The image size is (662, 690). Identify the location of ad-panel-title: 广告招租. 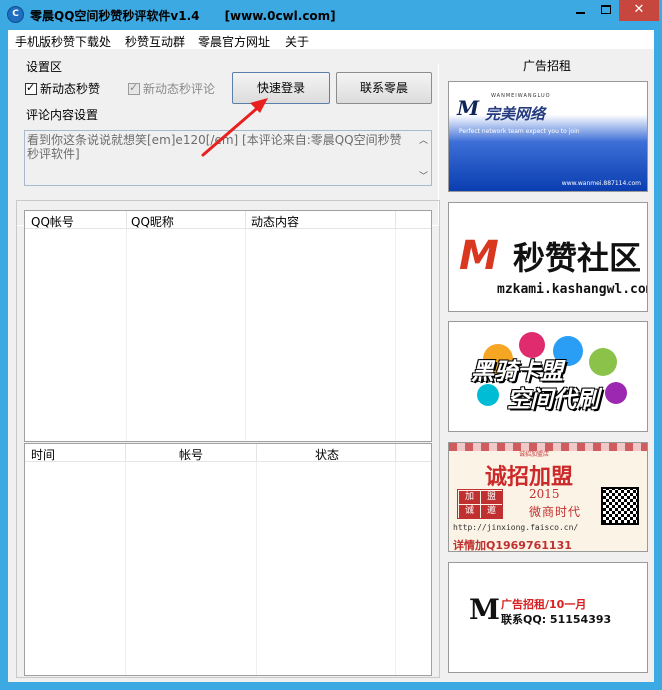
(547, 66).